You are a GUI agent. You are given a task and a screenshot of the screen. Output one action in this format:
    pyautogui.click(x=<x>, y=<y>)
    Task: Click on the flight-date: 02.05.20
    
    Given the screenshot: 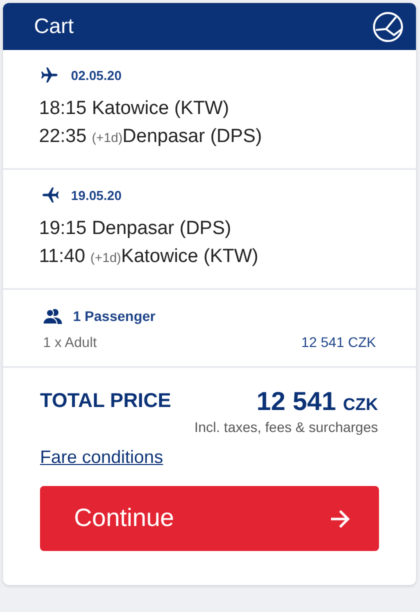 What is the action you would take?
    pyautogui.click(x=96, y=75)
    